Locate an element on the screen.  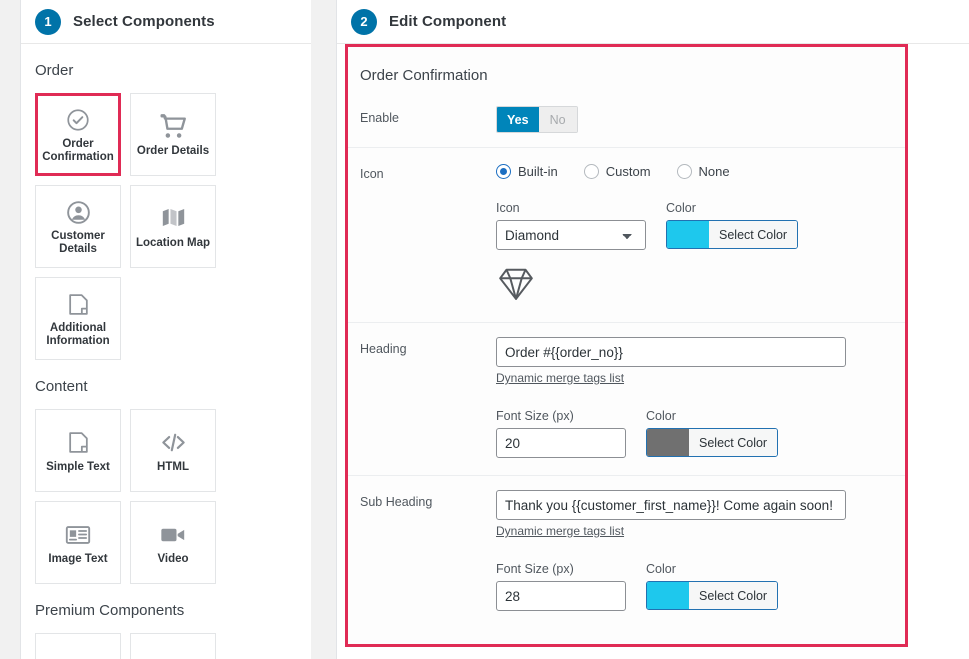
select-components-header: 1 Select Components is located at coordinates (166, 22).